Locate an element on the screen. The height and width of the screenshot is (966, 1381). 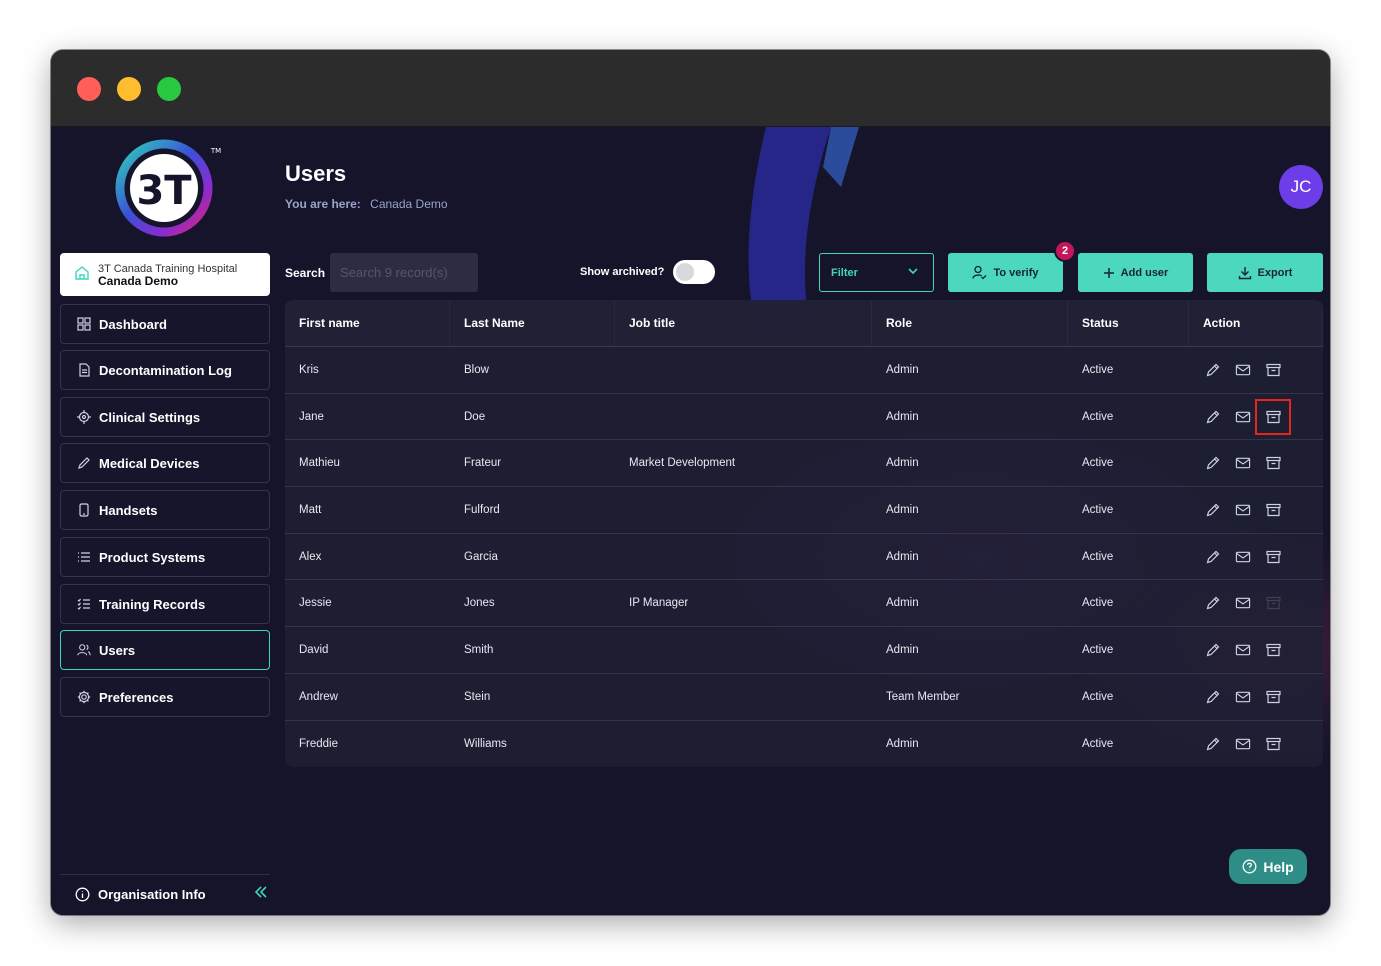
trademark: TM is located at coordinates (215, 151).